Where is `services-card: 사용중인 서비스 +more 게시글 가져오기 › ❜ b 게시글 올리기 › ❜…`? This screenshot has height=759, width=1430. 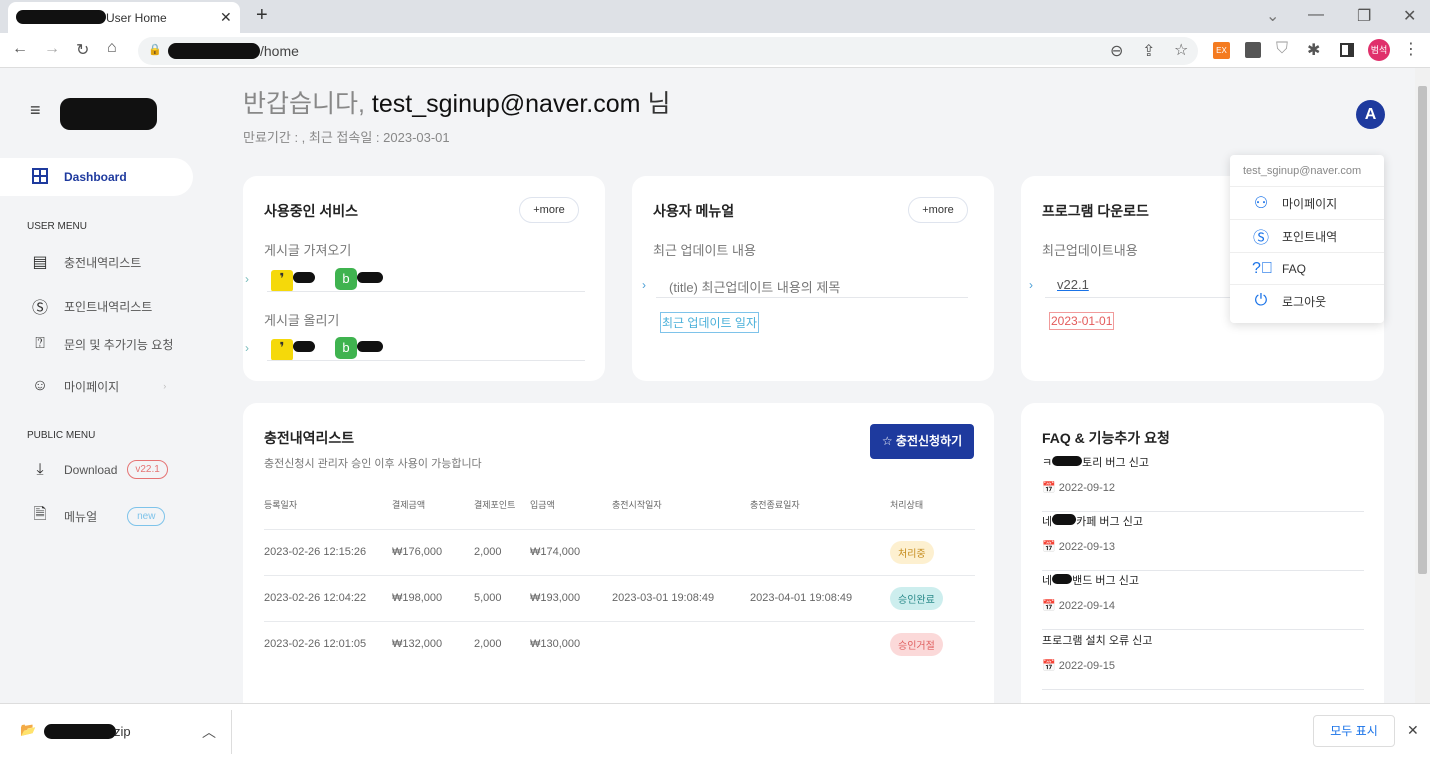
services-card: 사용중인 서비스 +more 게시글 가져오기 › ❜ b 게시글 올리기 › ❜… is located at coordinates (424, 278).